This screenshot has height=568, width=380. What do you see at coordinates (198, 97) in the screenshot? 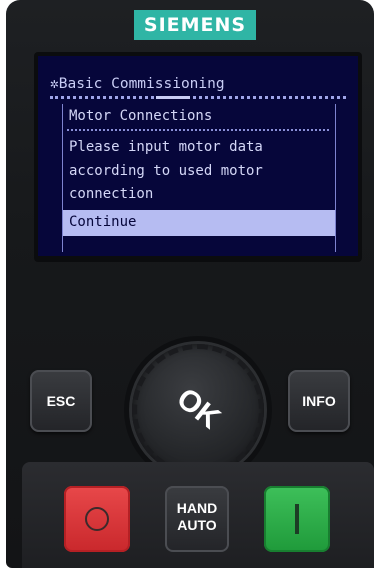
I see `title-underline` at bounding box center [198, 97].